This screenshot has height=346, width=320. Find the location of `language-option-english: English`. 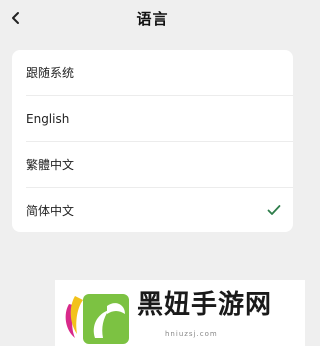

language-option-english: English is located at coordinates (152, 118).